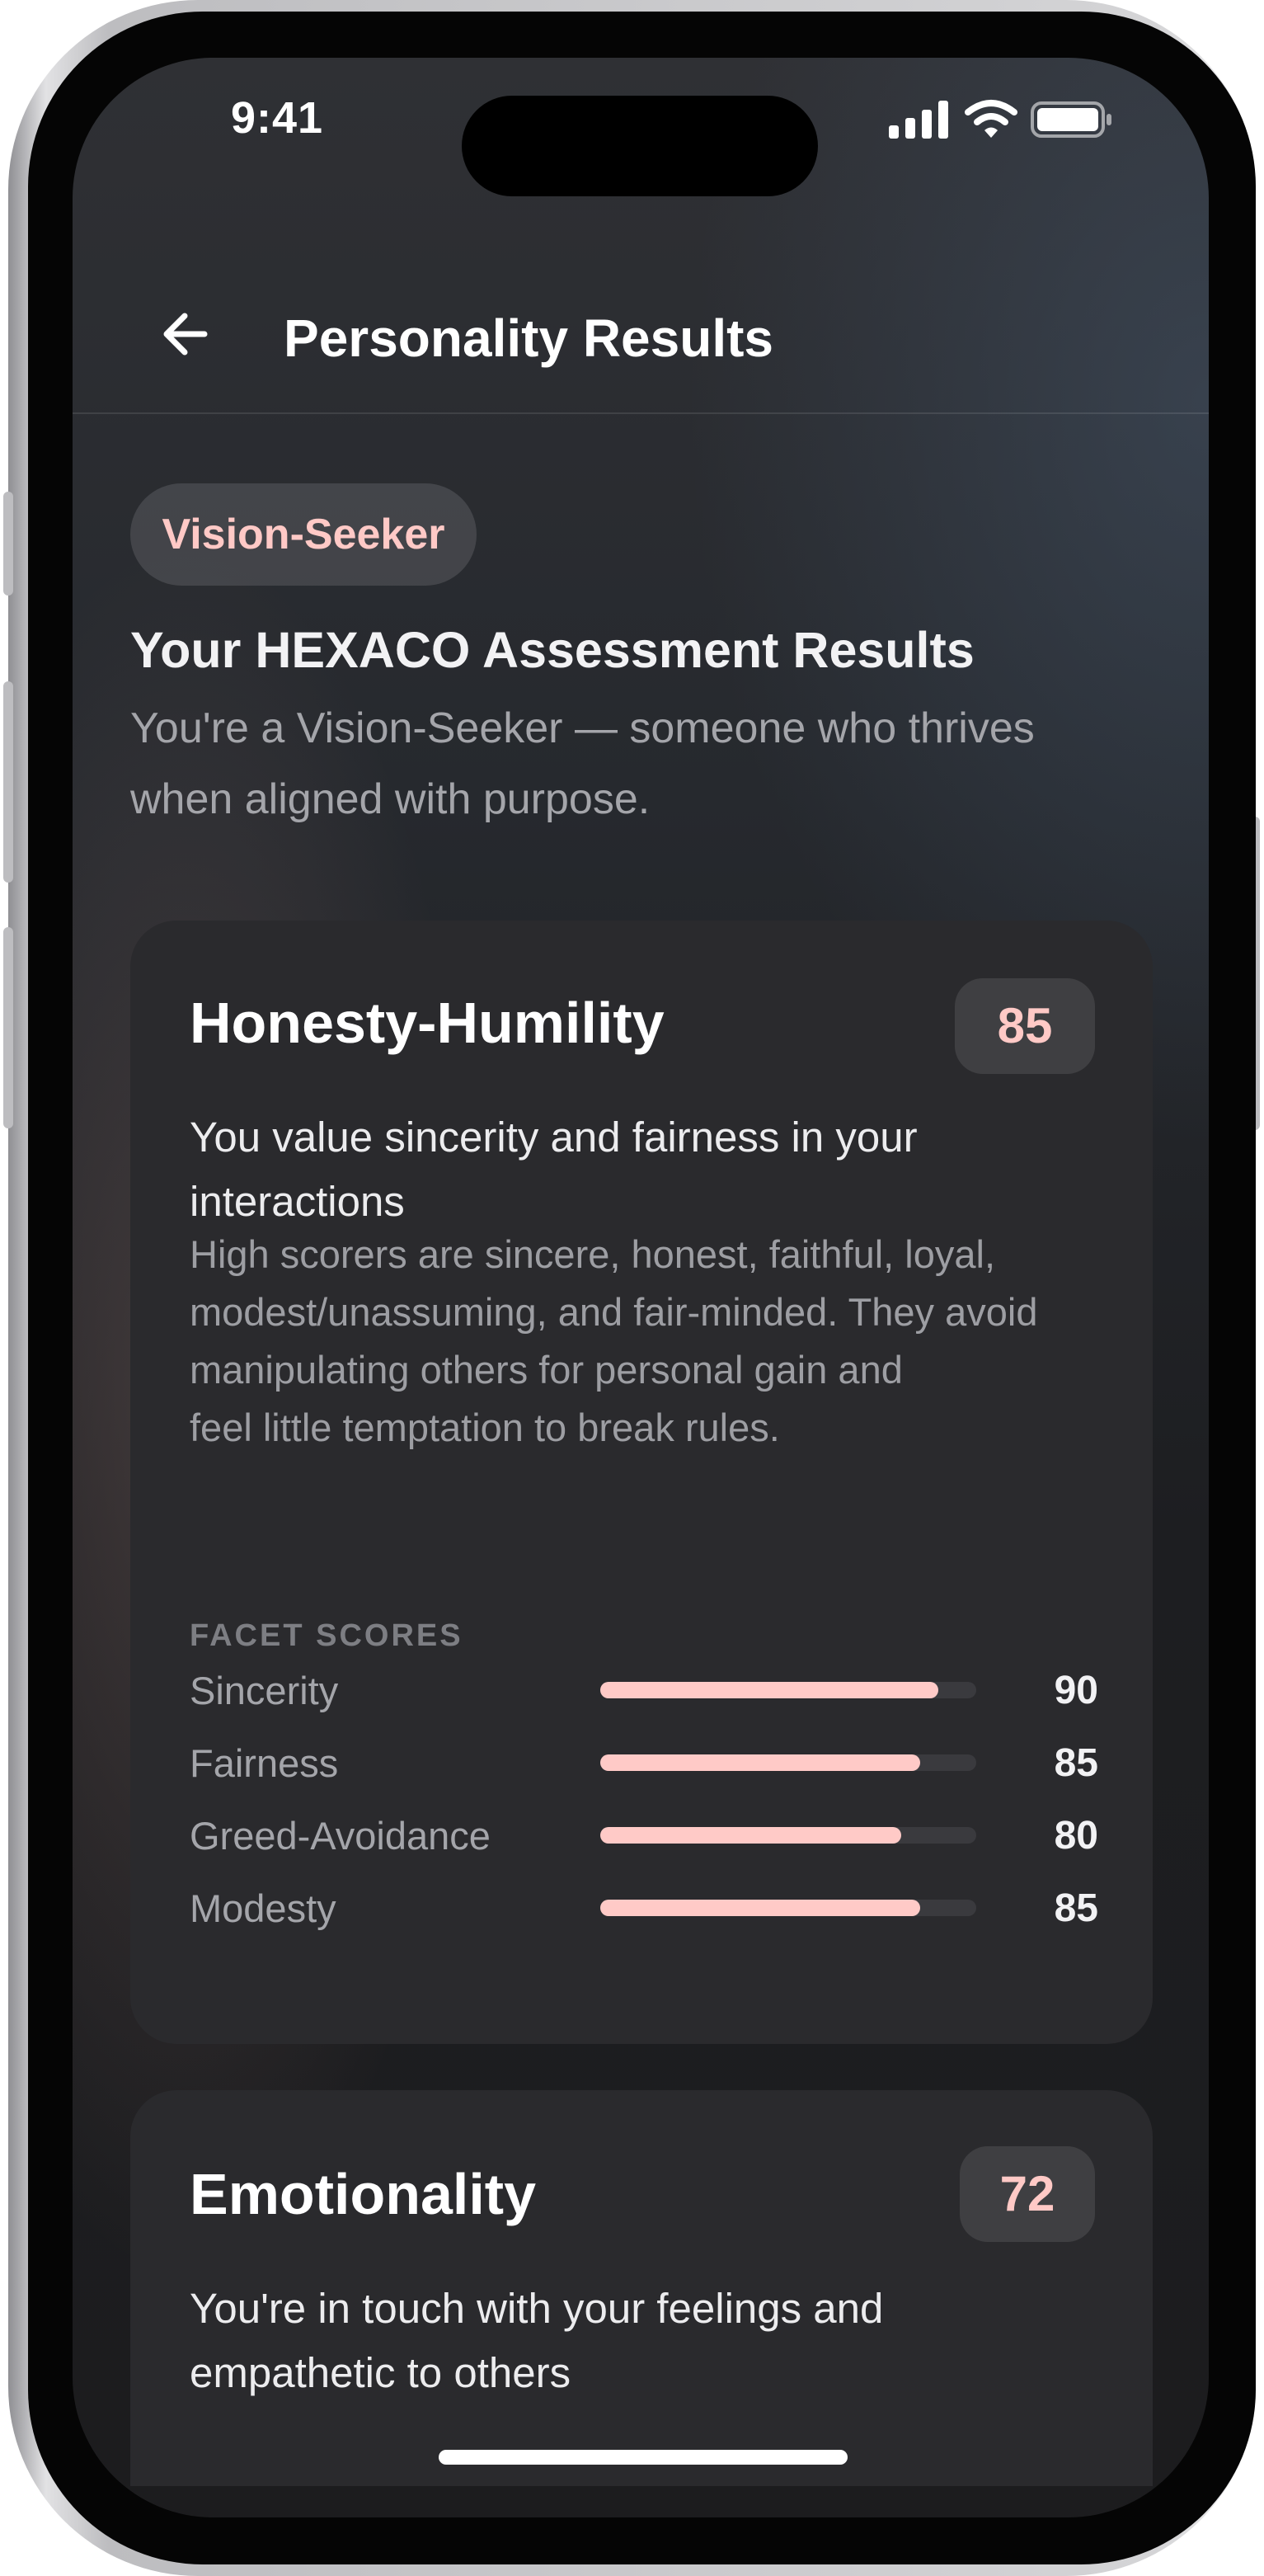  What do you see at coordinates (1076, 1690) in the screenshot?
I see `facet-score: 90` at bounding box center [1076, 1690].